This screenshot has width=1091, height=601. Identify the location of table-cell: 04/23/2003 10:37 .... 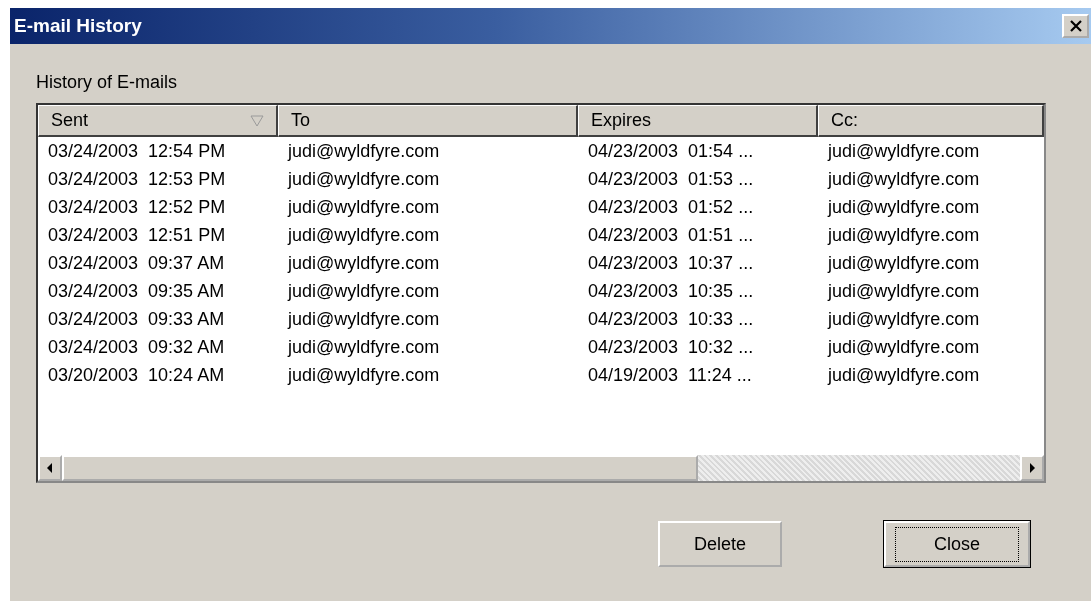
(671, 262).